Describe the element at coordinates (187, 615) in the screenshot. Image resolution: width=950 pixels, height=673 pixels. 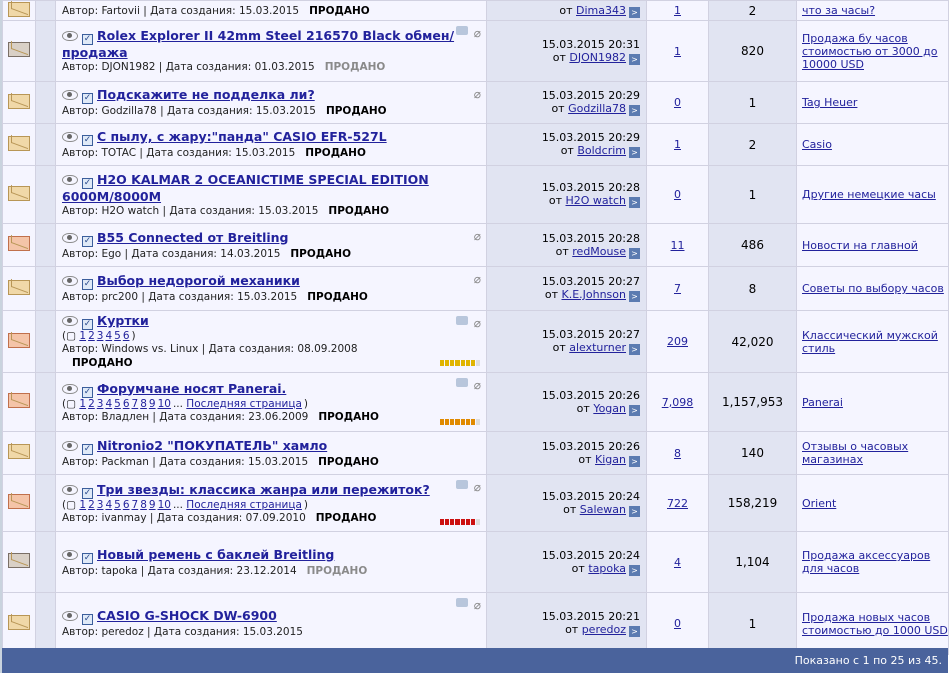
I see `thread-title-link: CASIO G-SHOCK DW-6900` at that location.